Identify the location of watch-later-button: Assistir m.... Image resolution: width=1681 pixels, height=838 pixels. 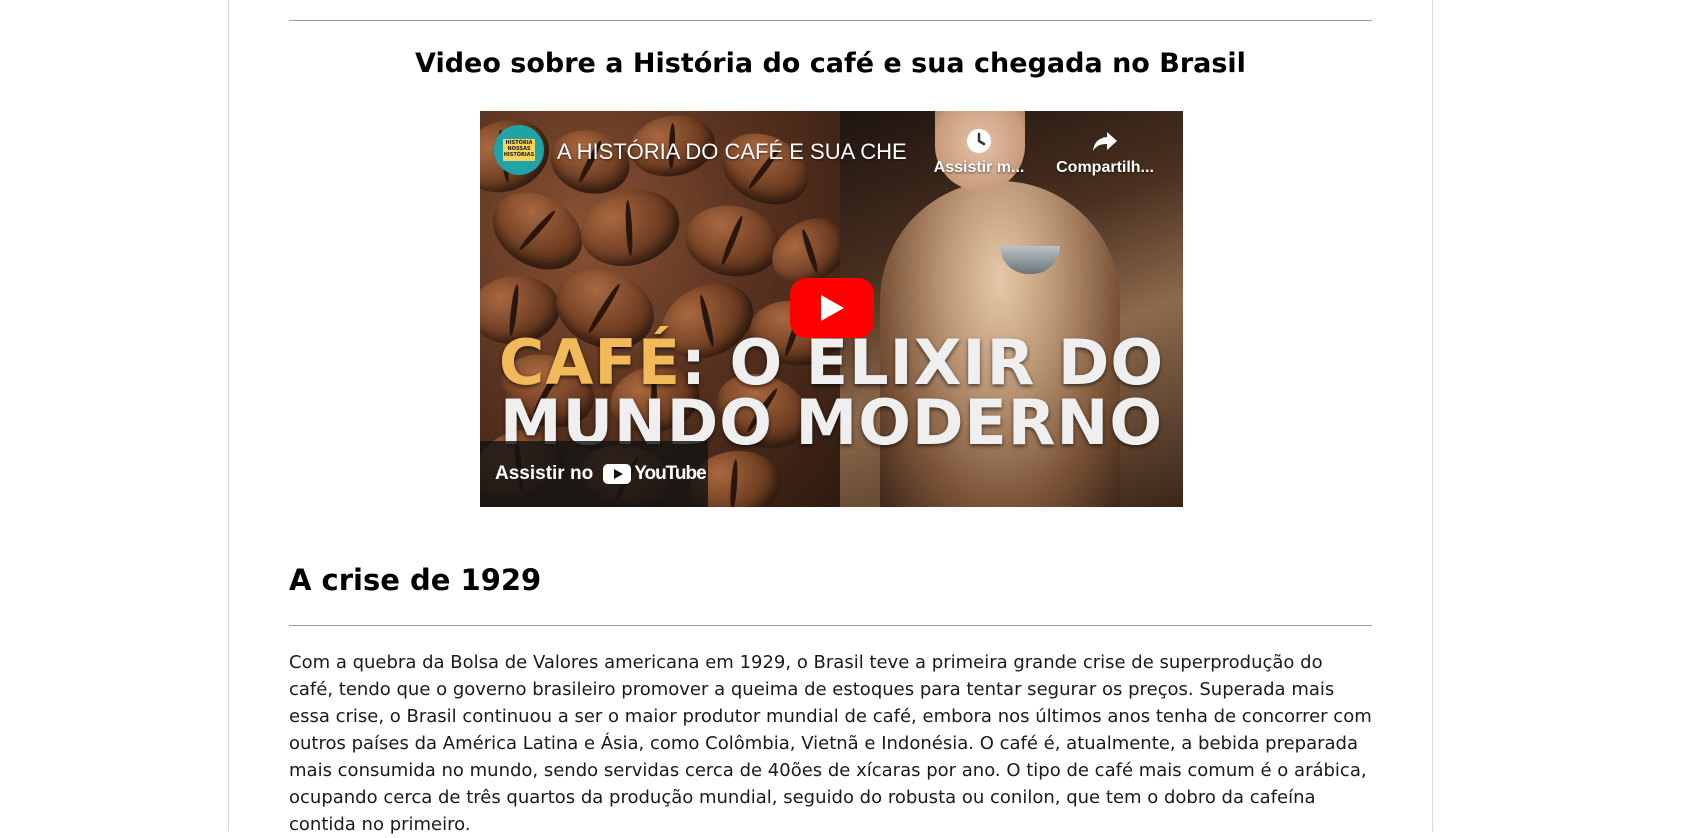
(979, 152).